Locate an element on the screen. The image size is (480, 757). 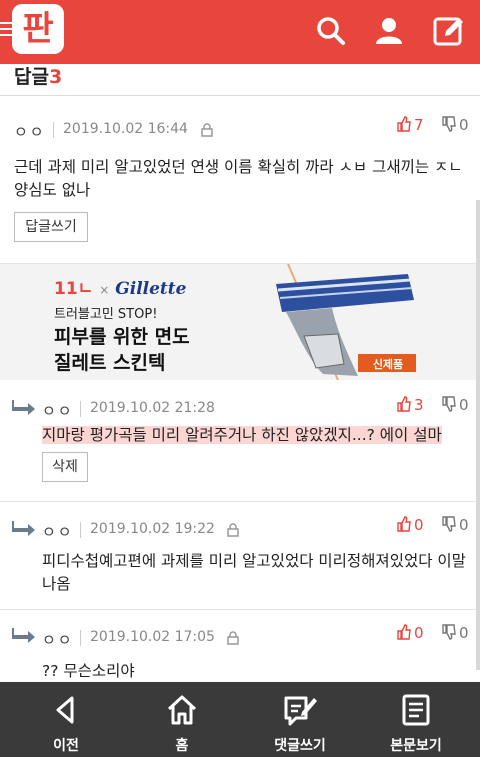
pann-logo: 판 is located at coordinates (38, 29).